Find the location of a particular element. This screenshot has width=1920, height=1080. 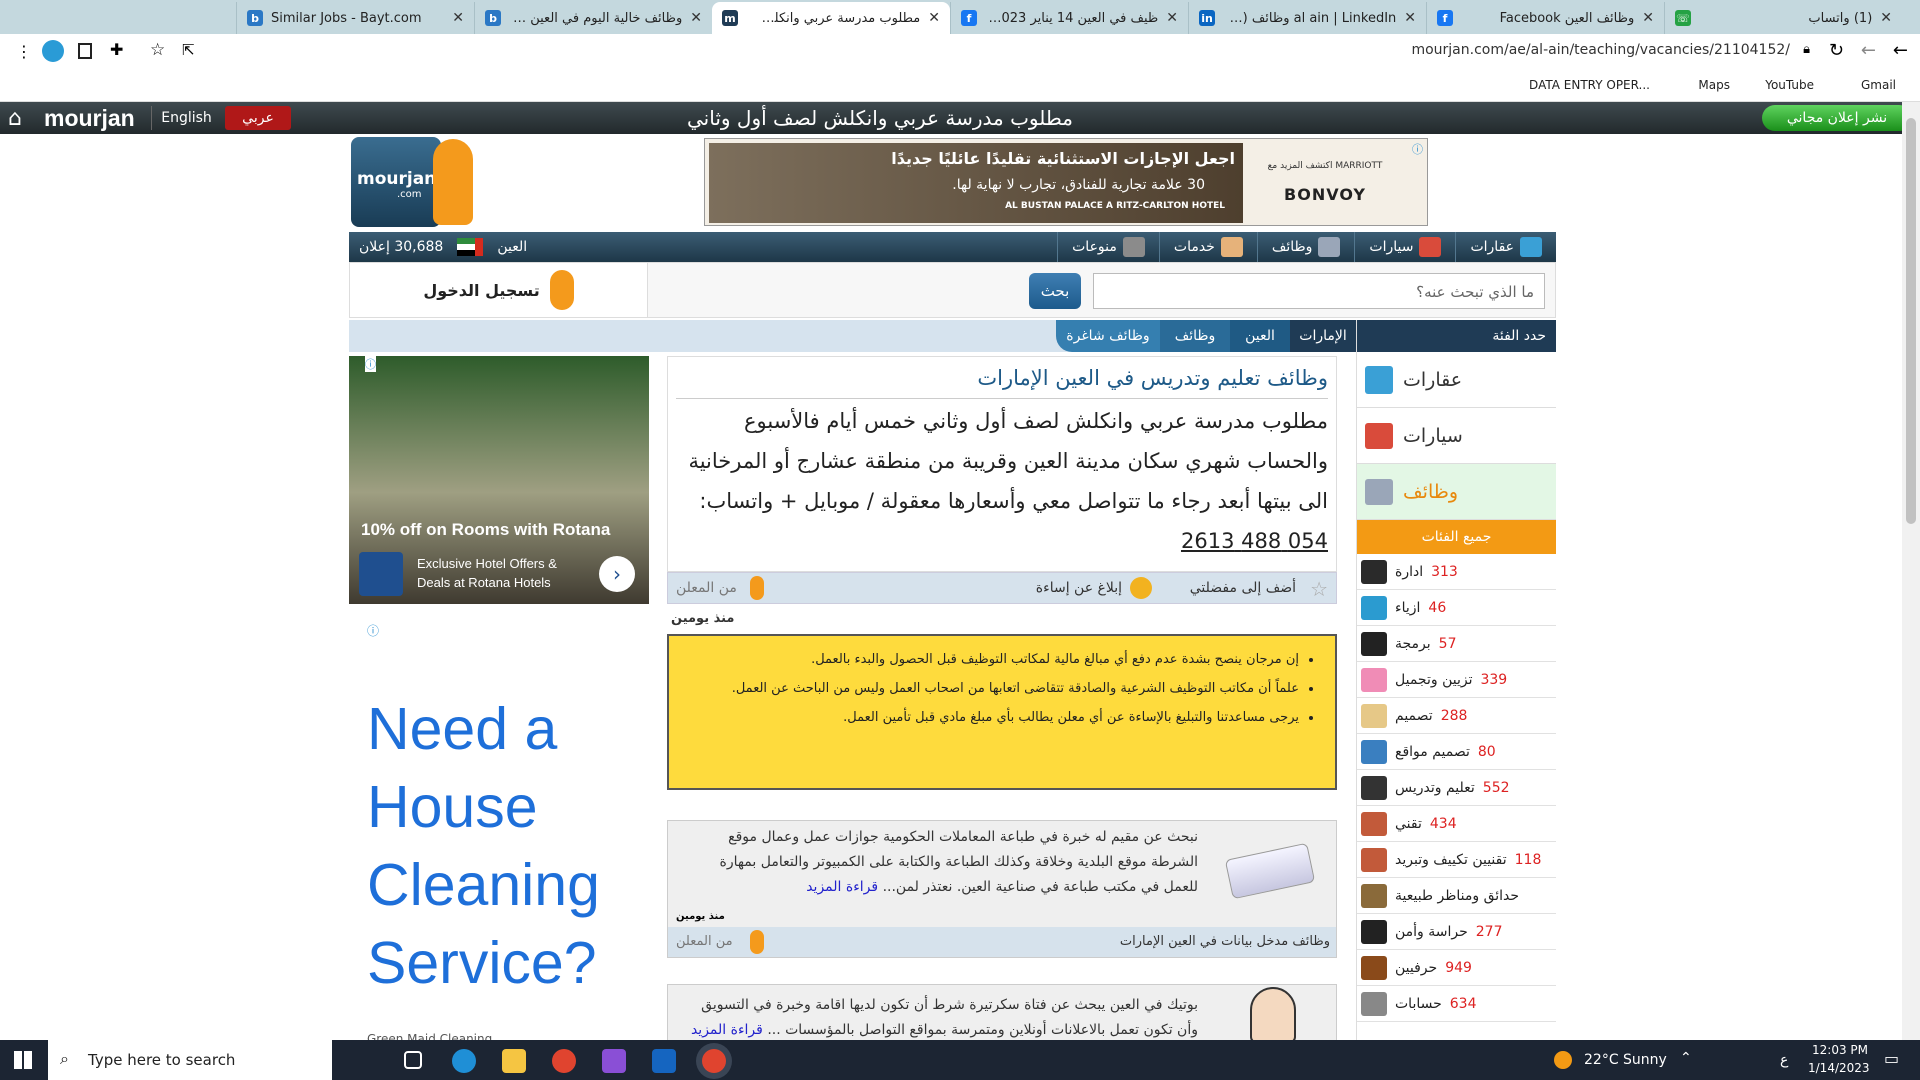

report-abuse-link: إبلاغ عن إساءة is located at coordinates (1079, 588).